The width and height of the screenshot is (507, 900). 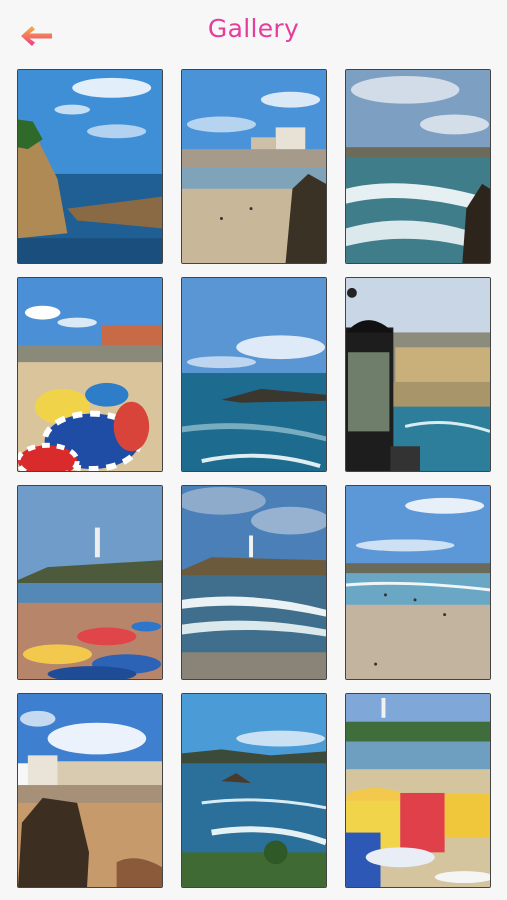 I want to click on app-header: Gallery, so click(x=253, y=33).